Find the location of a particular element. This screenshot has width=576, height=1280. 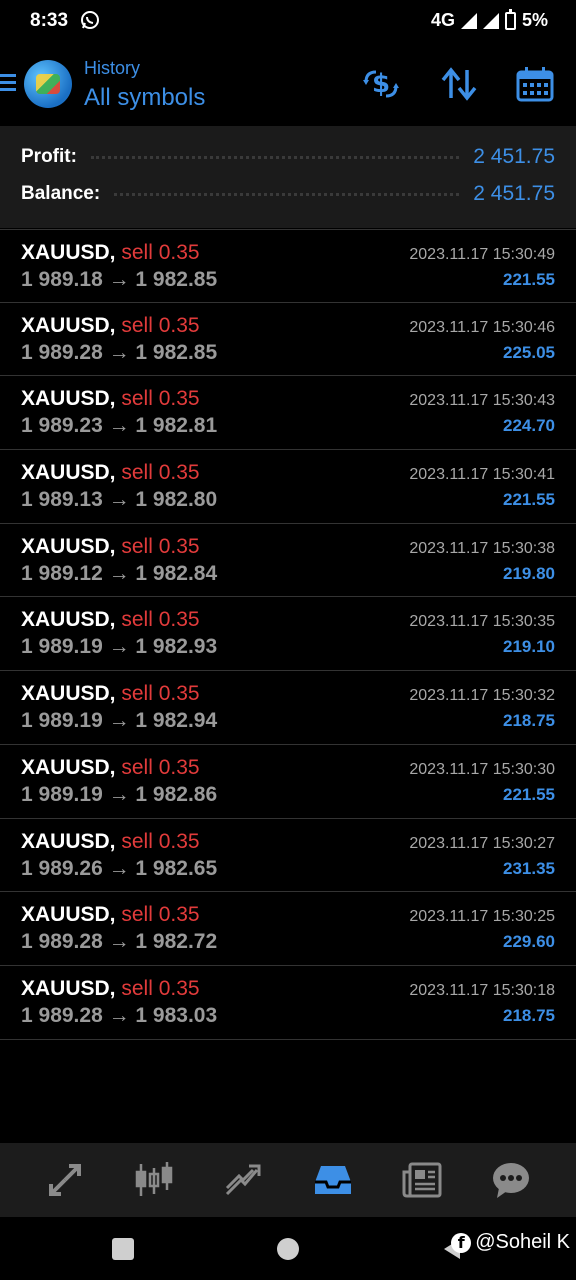

status-bar: 8:33 4G 5% is located at coordinates (288, 21).